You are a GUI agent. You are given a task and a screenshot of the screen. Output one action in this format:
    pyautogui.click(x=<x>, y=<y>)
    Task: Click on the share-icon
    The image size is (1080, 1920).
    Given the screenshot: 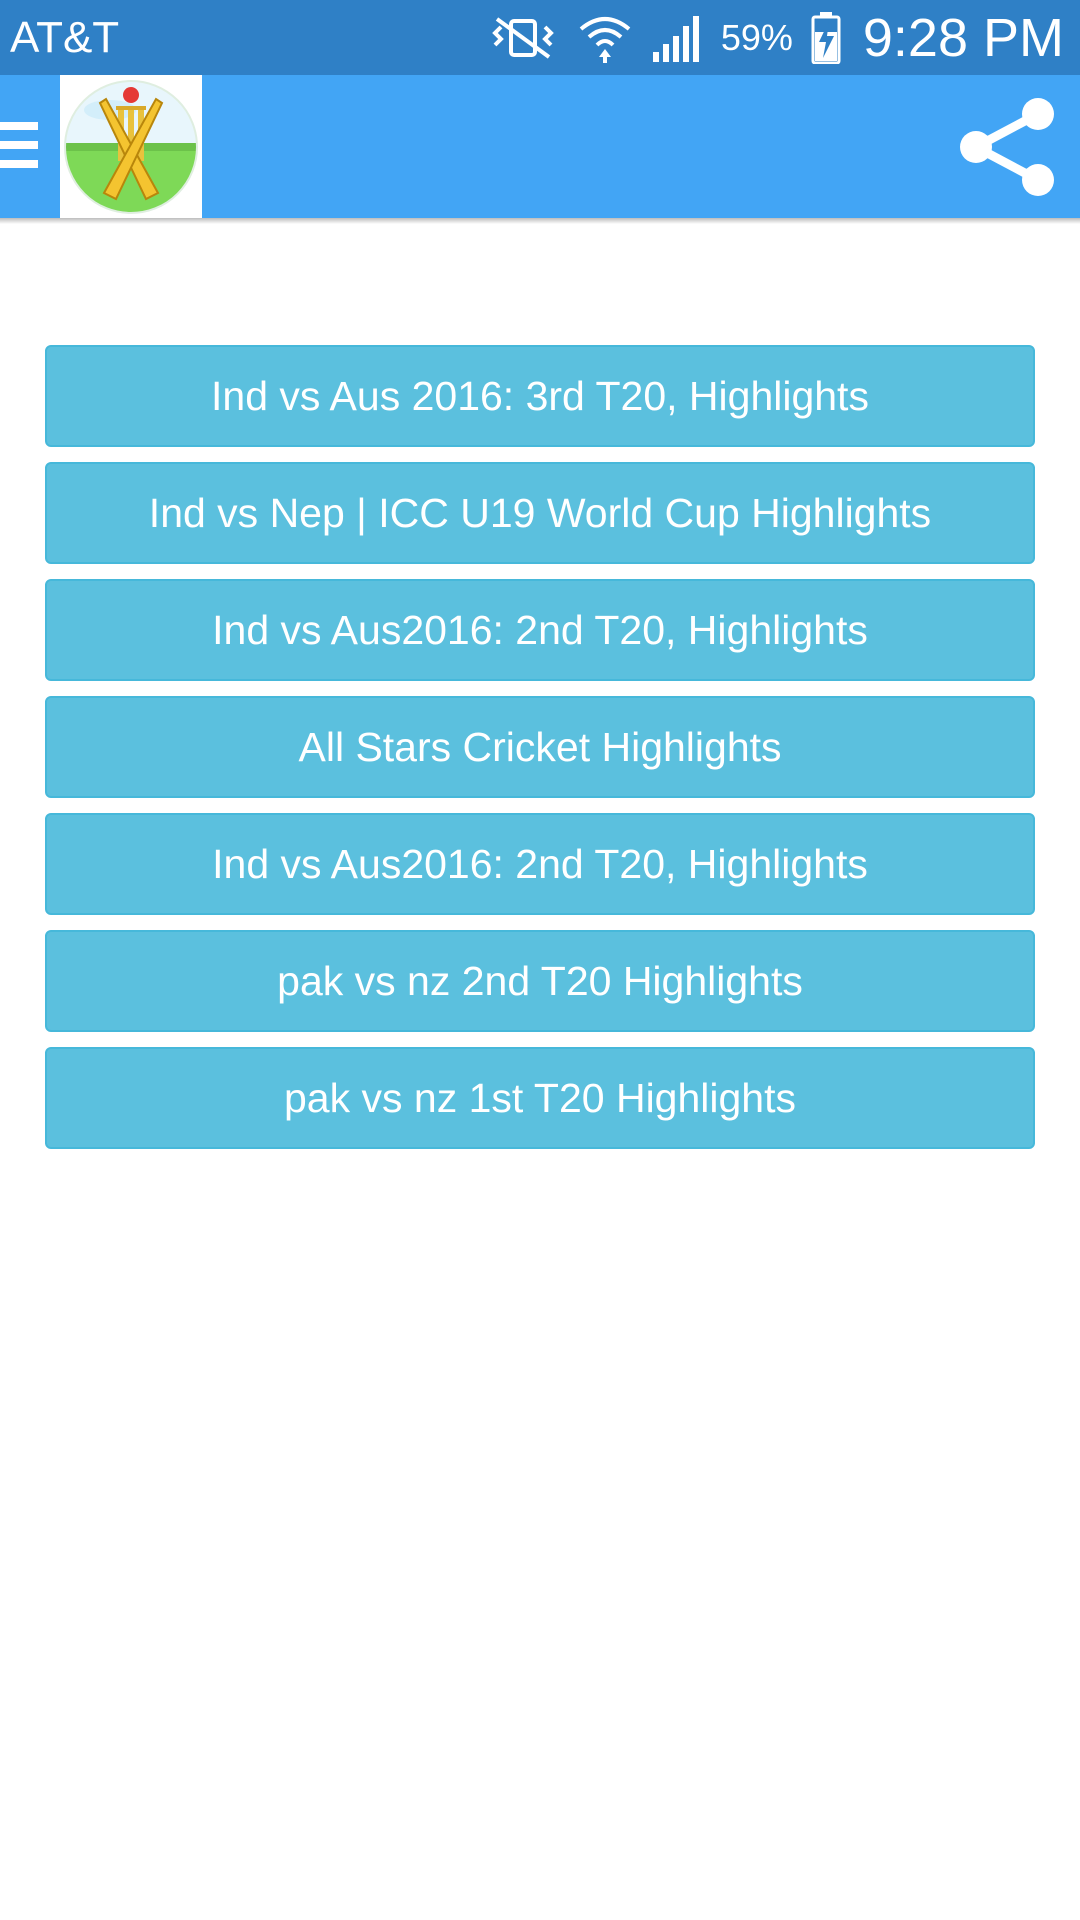 What is the action you would take?
    pyautogui.click(x=1007, y=147)
    